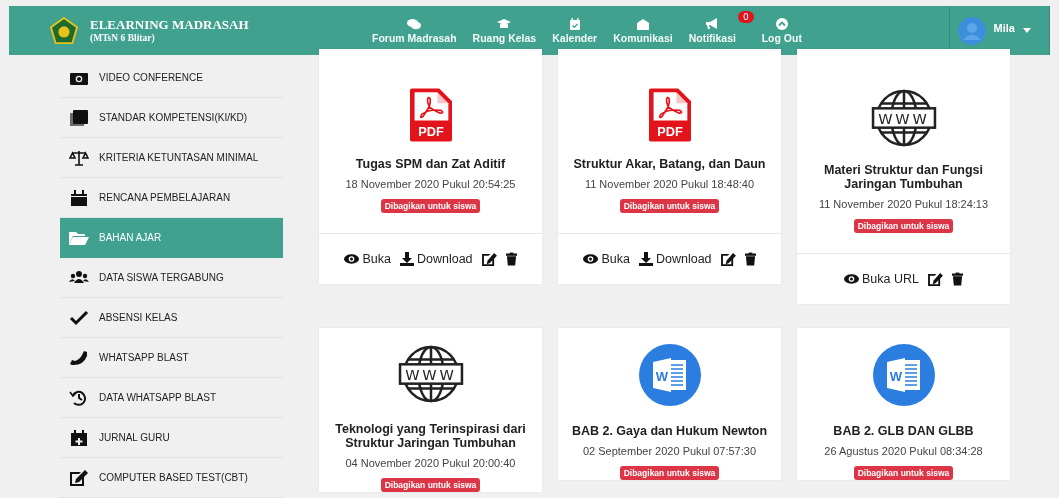  I want to click on checkmark-icon, so click(79, 317).